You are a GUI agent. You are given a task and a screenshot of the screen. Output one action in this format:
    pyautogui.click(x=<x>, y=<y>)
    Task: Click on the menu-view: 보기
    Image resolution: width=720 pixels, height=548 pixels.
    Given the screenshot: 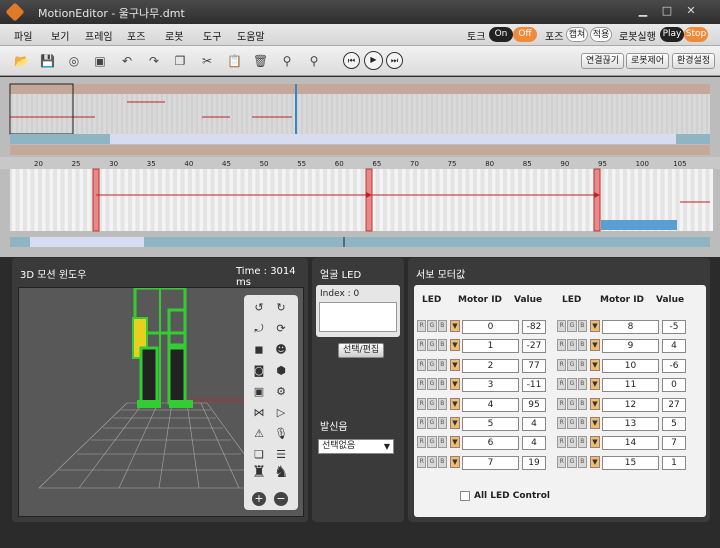 What is the action you would take?
    pyautogui.click(x=60, y=35)
    